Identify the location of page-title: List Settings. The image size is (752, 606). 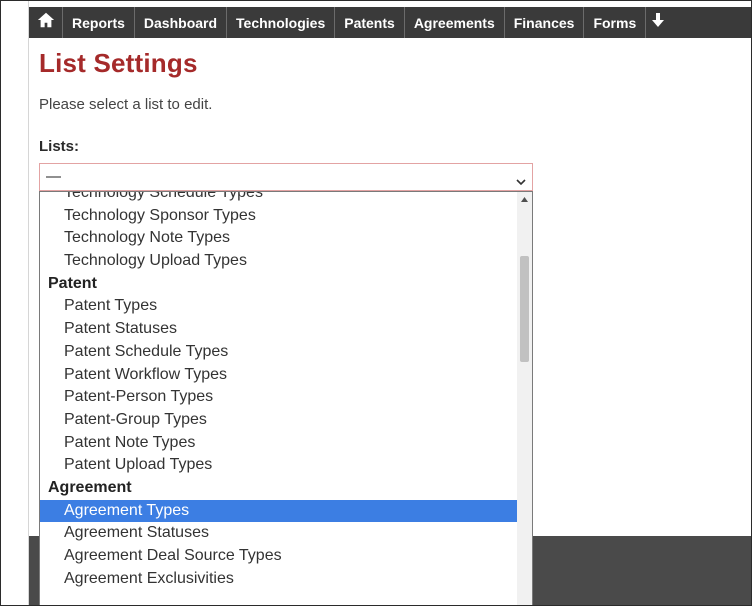
(118, 63).